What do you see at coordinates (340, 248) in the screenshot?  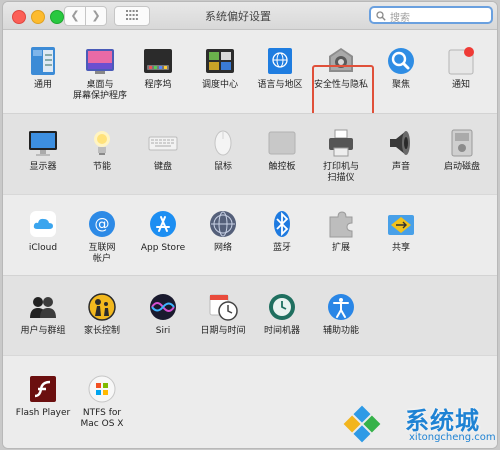 I see `pane-label: 扩展` at bounding box center [340, 248].